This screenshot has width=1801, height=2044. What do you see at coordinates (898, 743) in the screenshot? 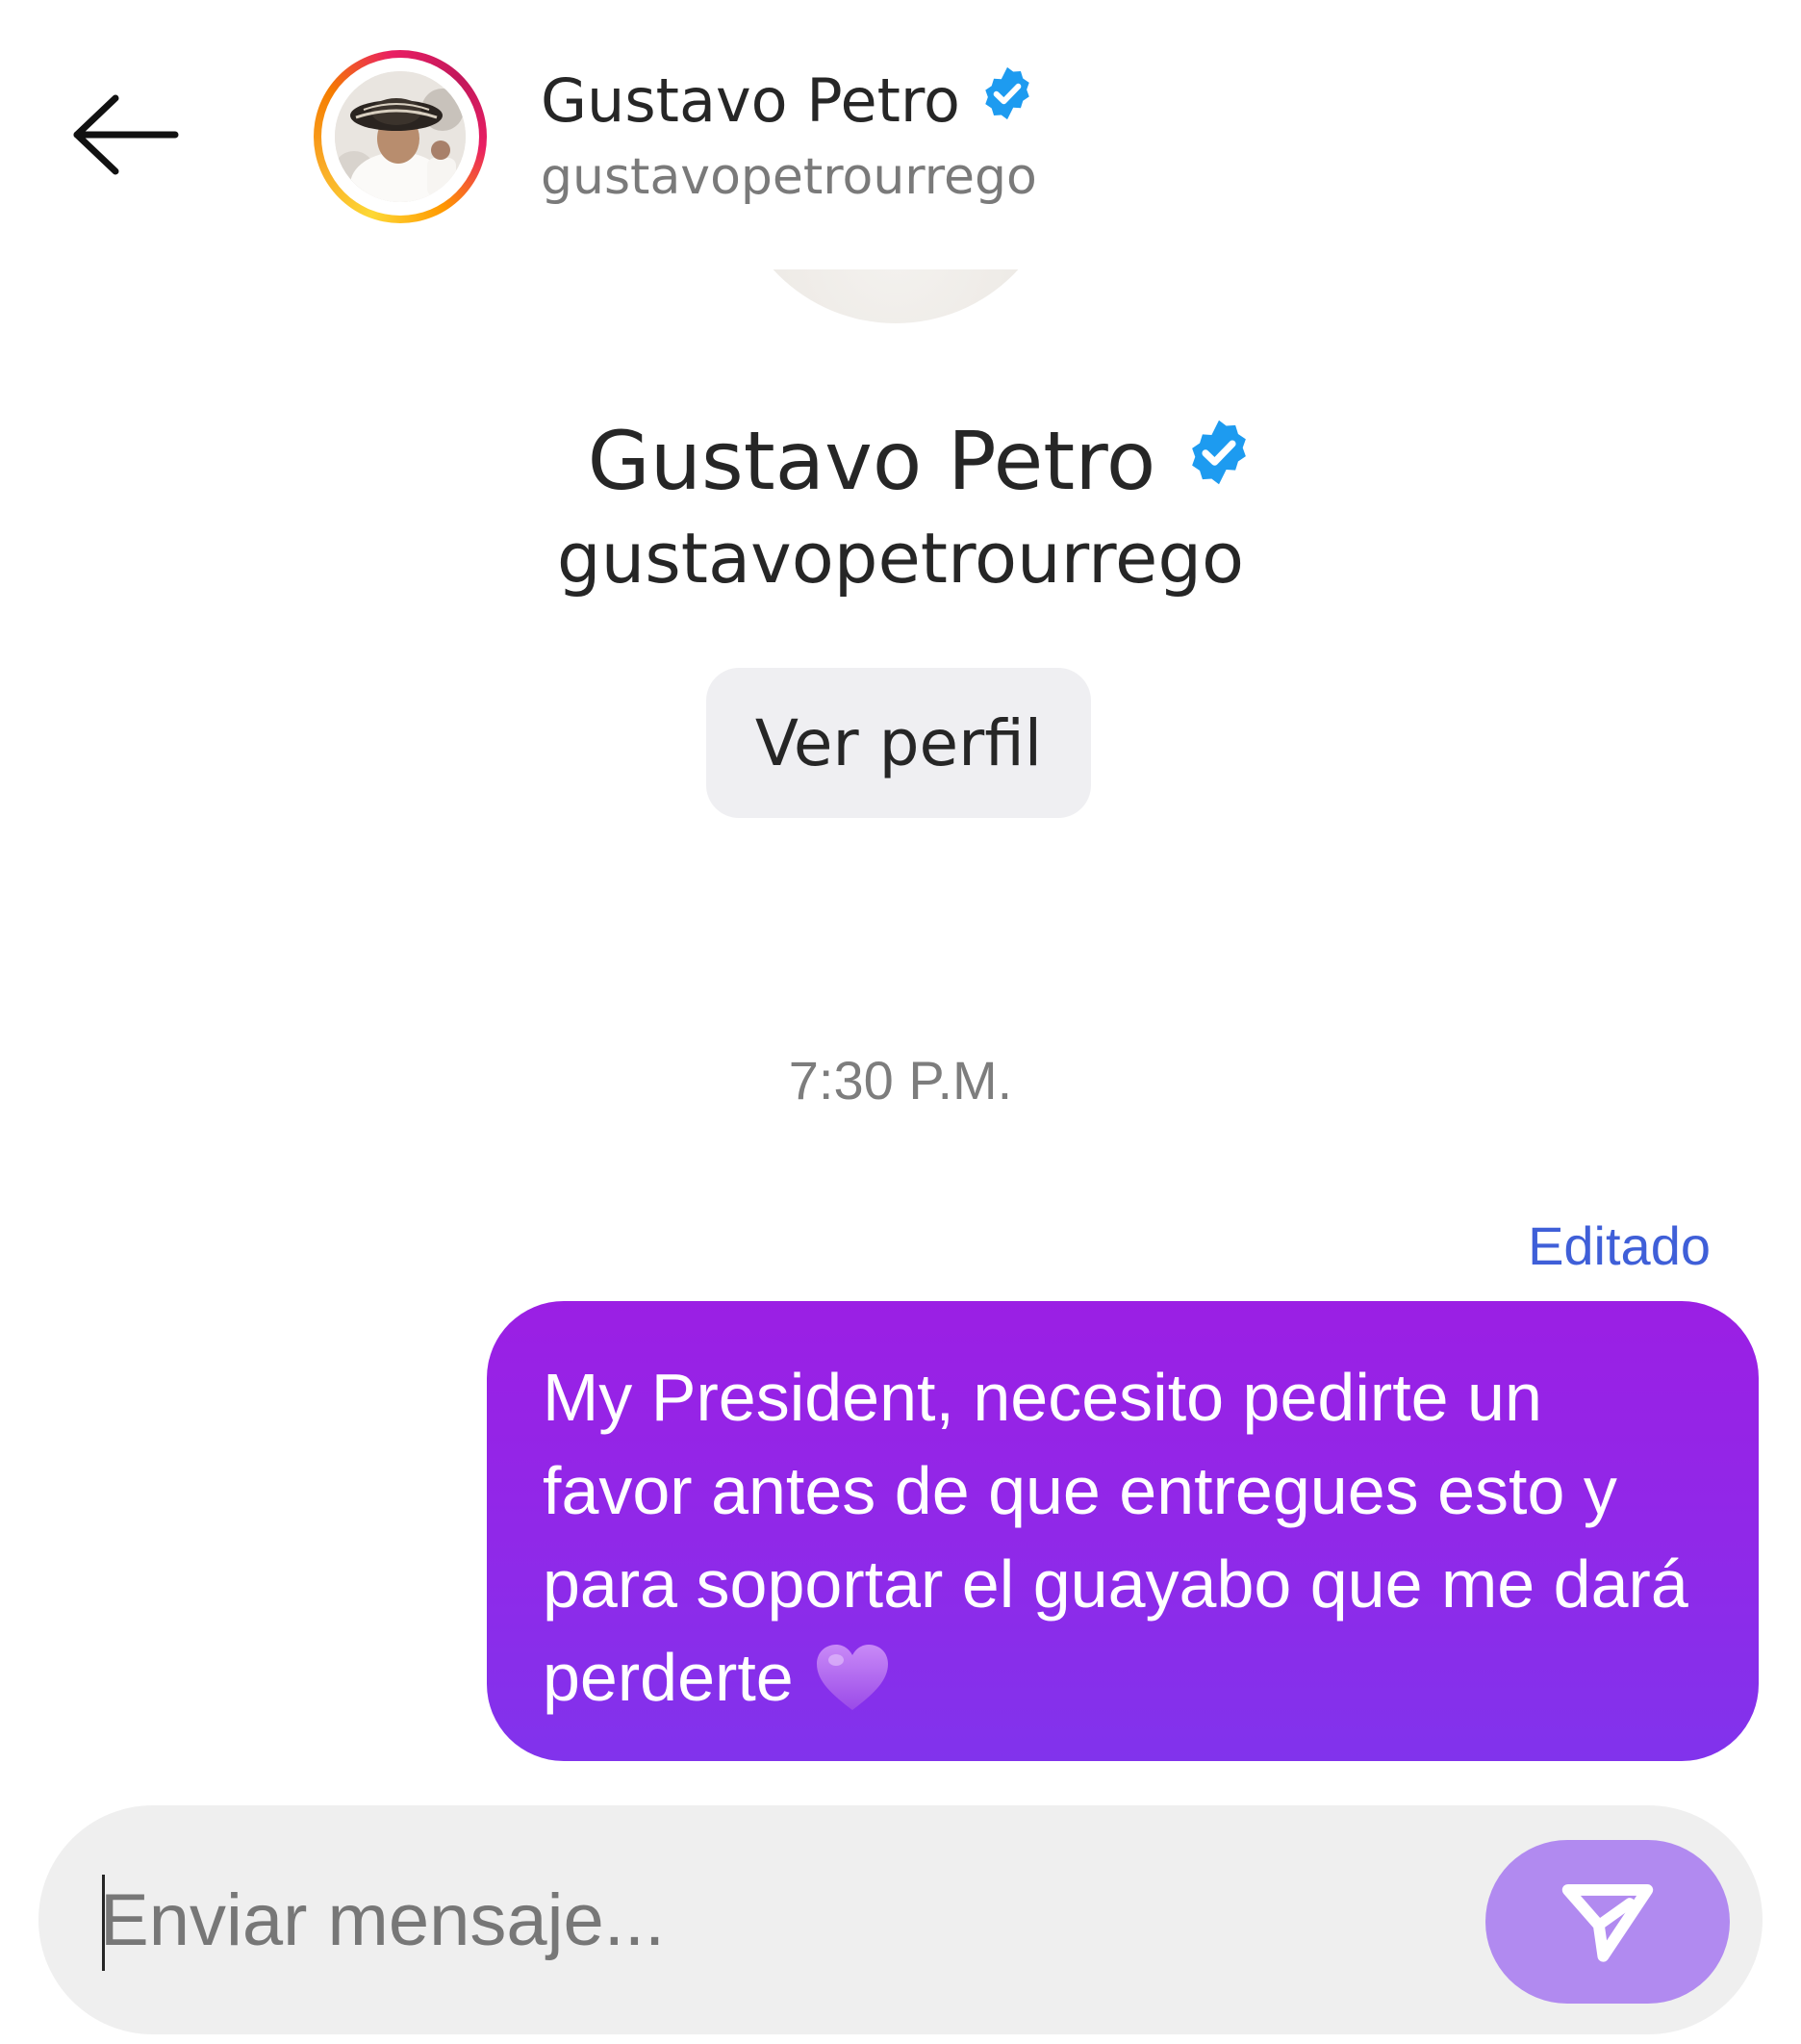
I see `view-profile-button: Ver perfil` at bounding box center [898, 743].